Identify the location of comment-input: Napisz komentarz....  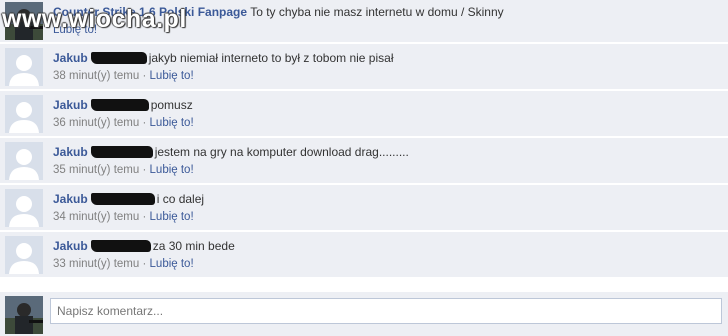
(386, 311).